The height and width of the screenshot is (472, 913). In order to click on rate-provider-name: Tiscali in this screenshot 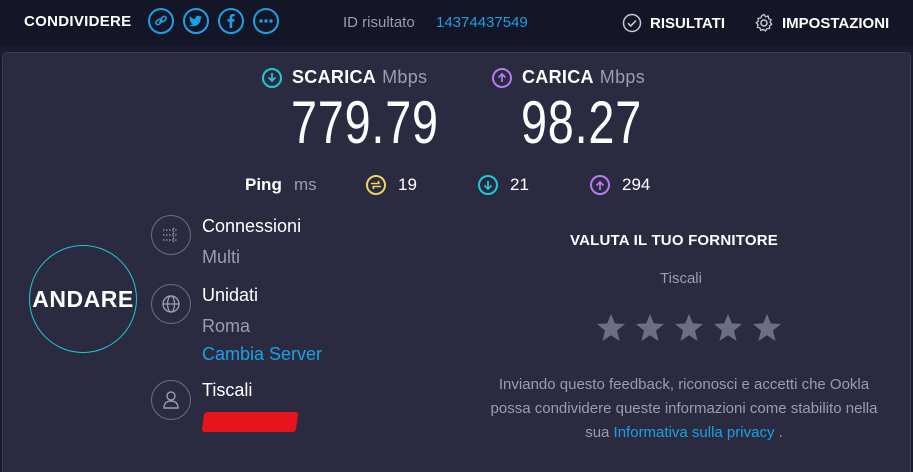, I will do `click(681, 278)`.